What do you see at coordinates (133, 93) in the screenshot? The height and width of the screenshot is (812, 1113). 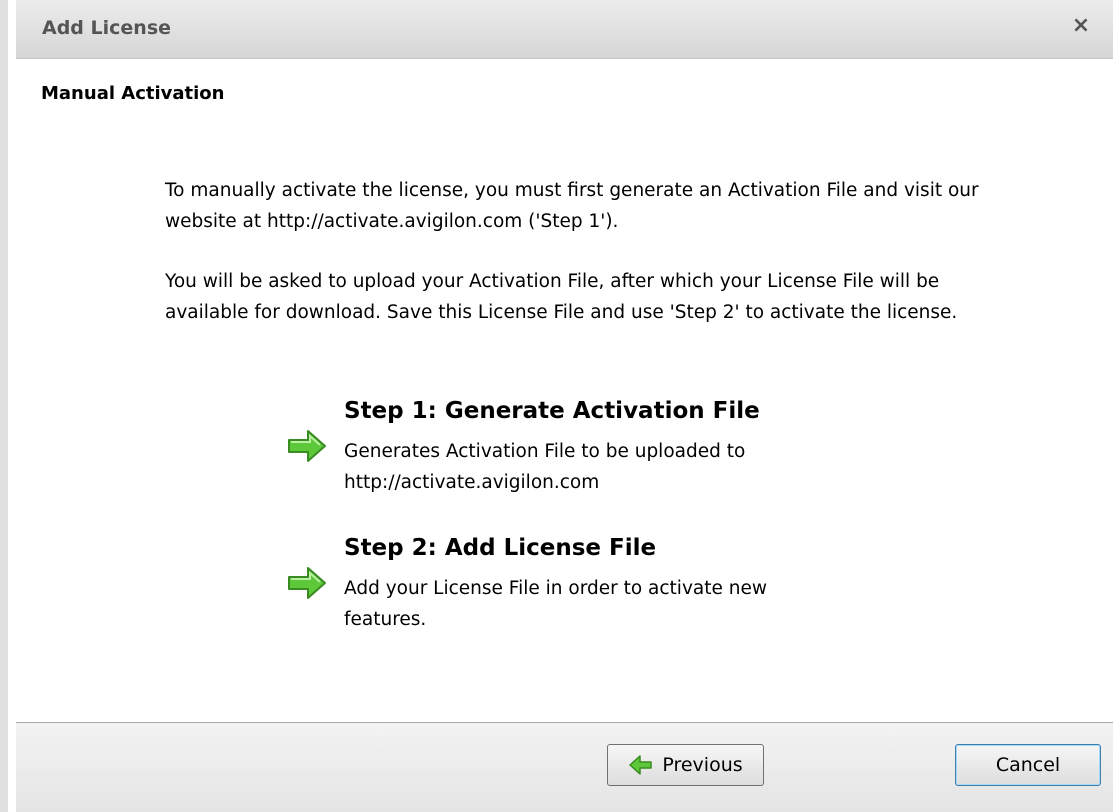 I see `section-title: Manual Activation` at bounding box center [133, 93].